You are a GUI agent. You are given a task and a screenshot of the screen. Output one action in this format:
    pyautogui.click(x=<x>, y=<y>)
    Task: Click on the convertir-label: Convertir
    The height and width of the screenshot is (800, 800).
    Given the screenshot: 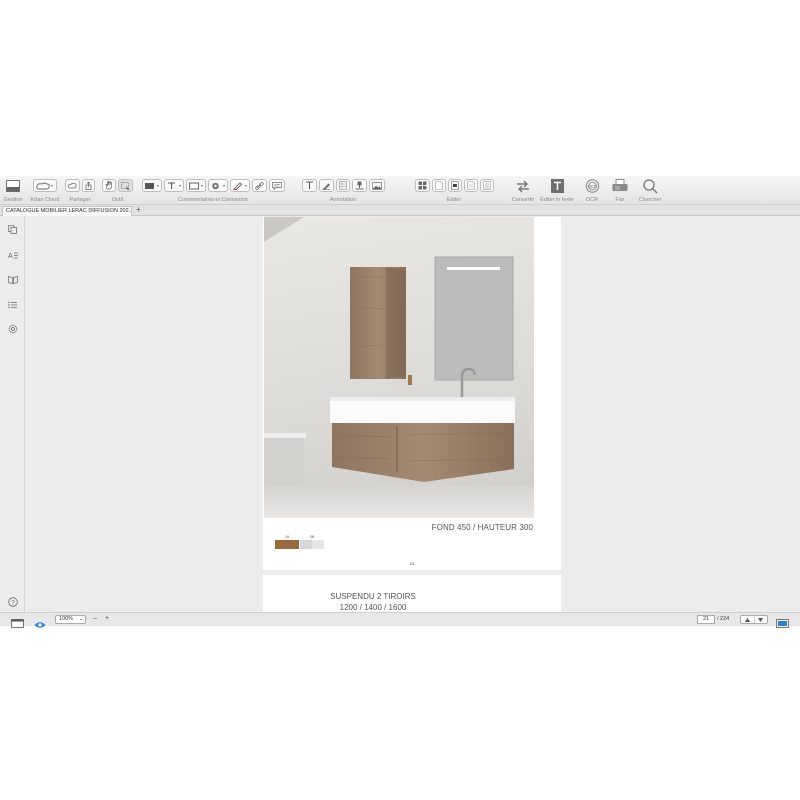 What is the action you would take?
    pyautogui.click(x=523, y=200)
    